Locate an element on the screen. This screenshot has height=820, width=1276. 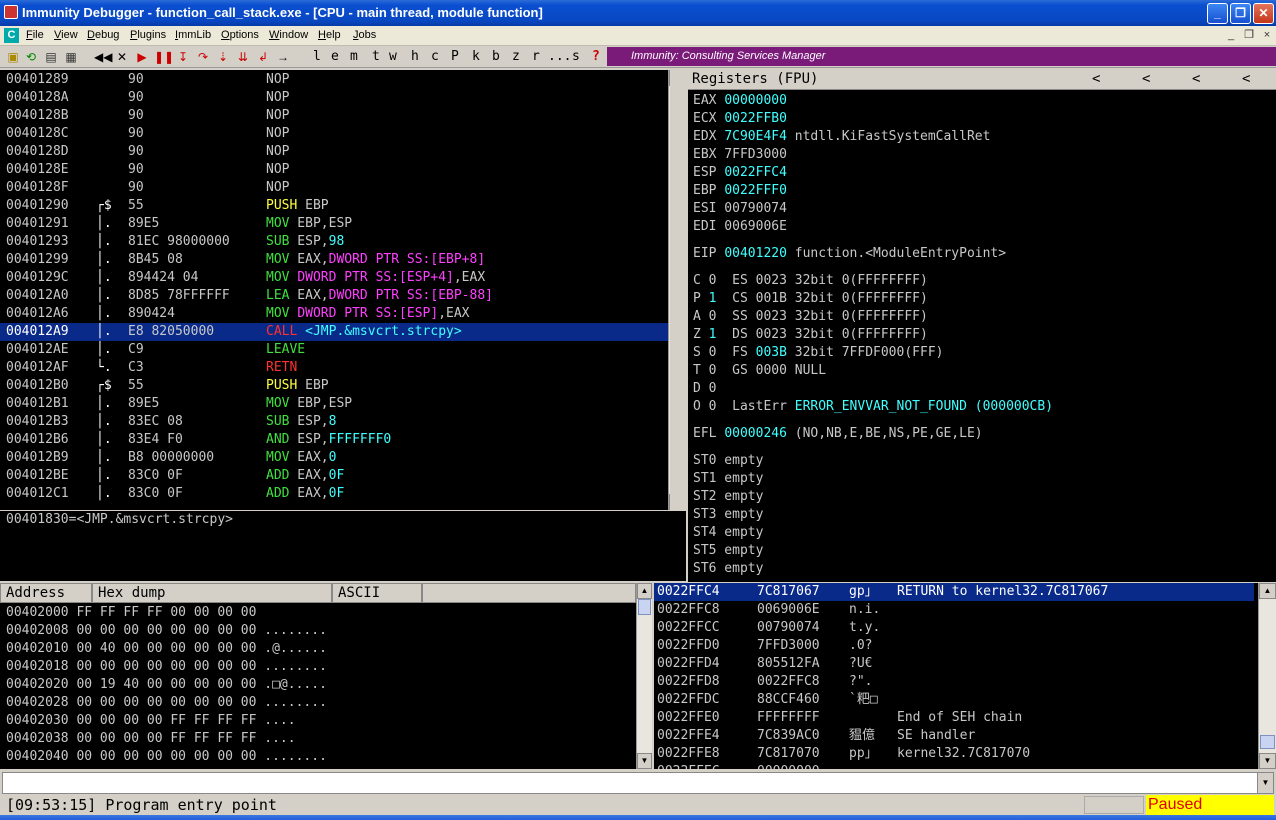
disassembly-row: 004012B9 │. B8 00000000 MOV EAX,0 is located at coordinates (334, 458).